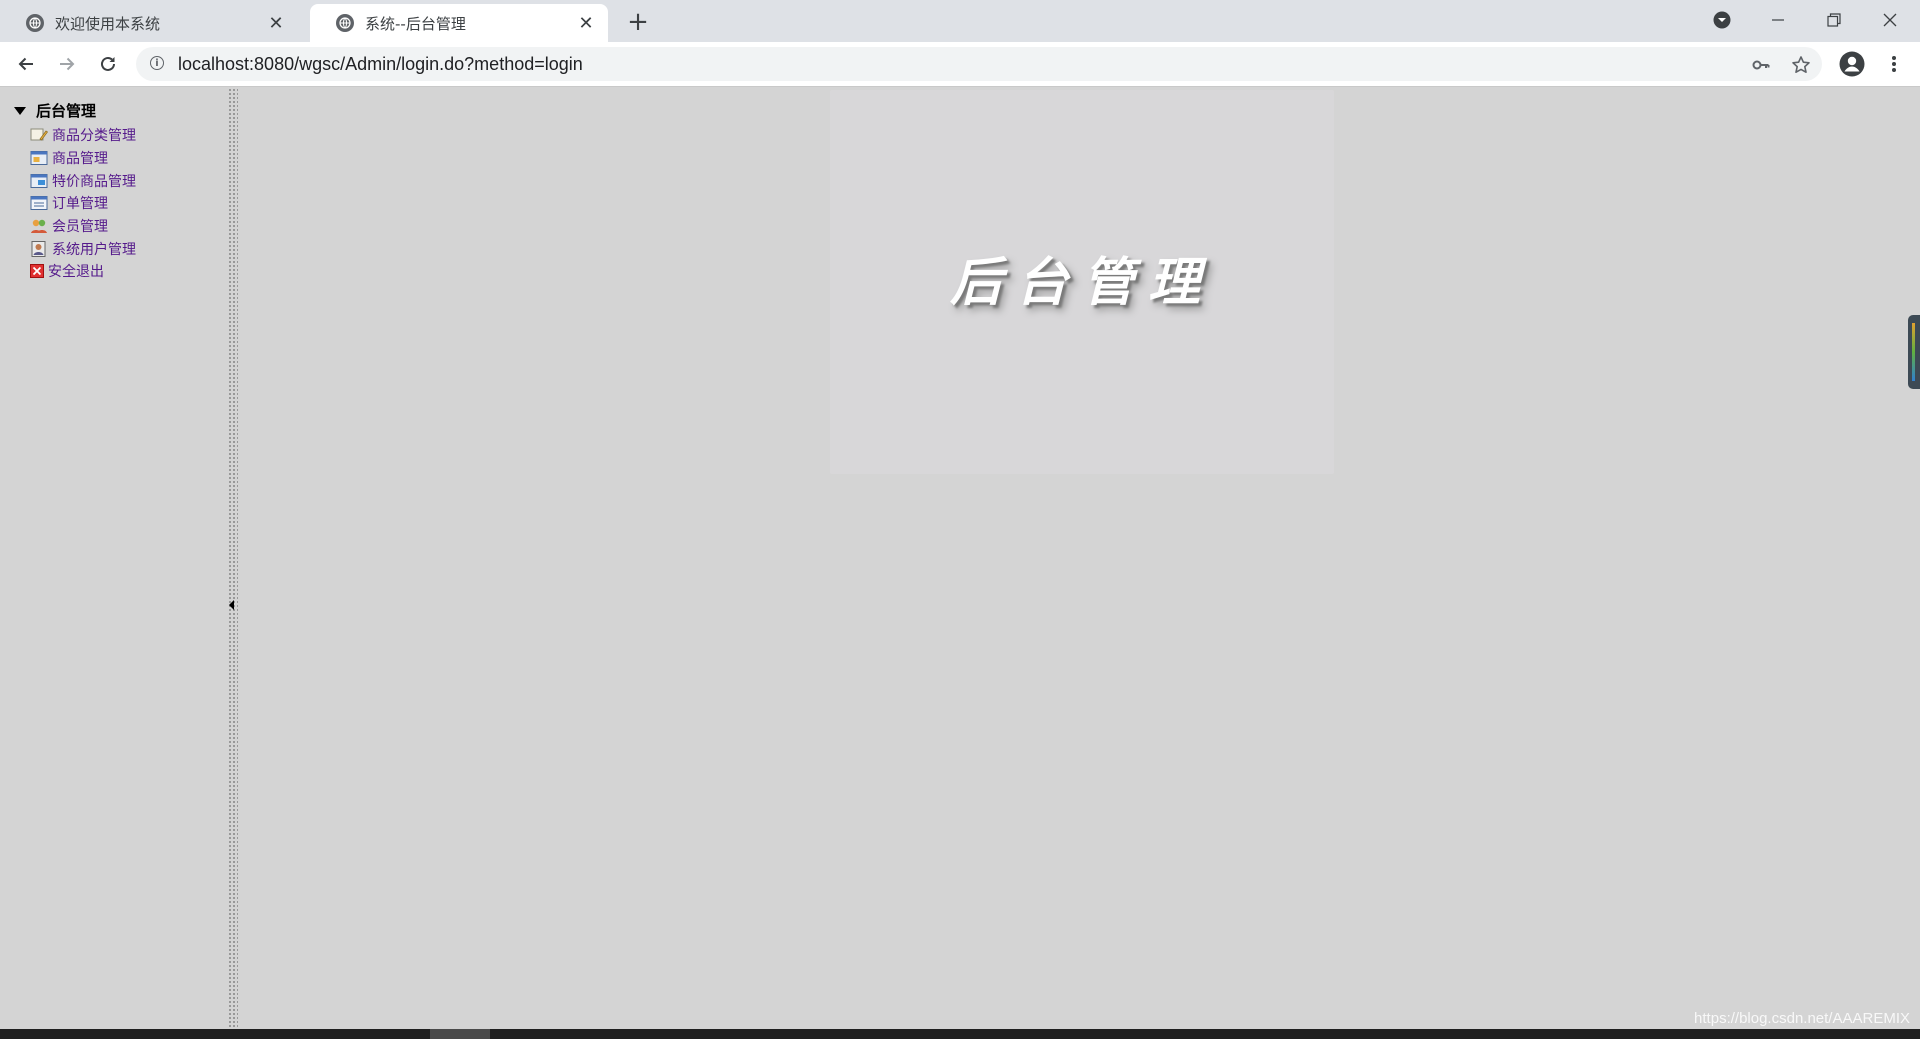 The width and height of the screenshot is (1920, 1039). What do you see at coordinates (39, 158) in the screenshot?
I see `product-window-icon` at bounding box center [39, 158].